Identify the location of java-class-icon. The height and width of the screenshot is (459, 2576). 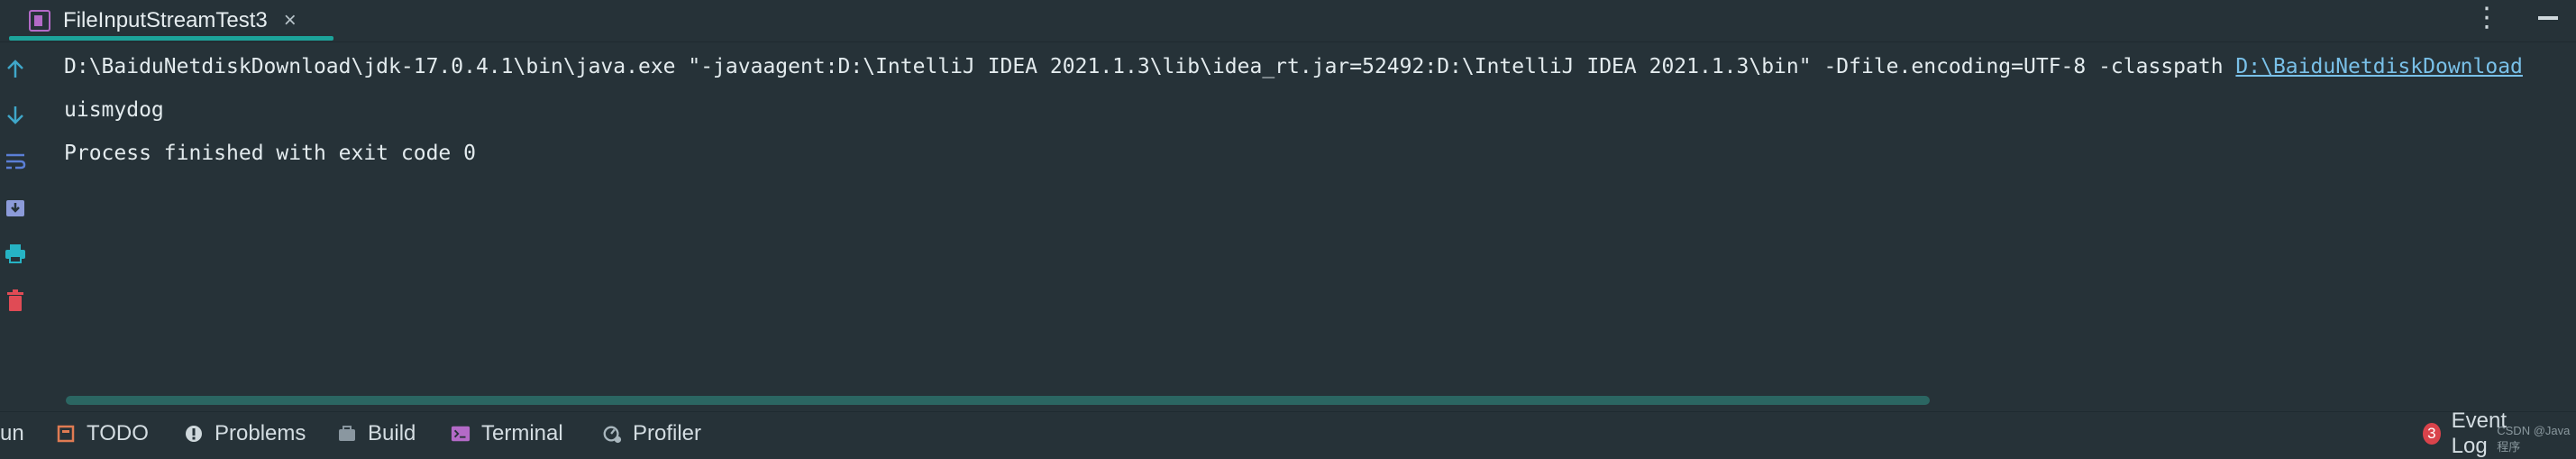
(39, 21).